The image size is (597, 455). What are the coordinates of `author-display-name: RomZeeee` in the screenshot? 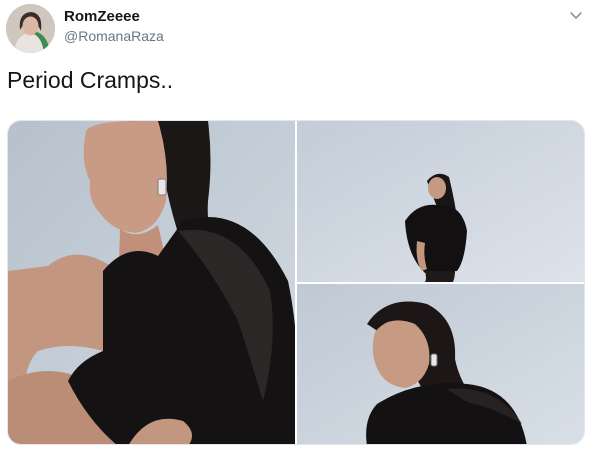 It's located at (102, 16).